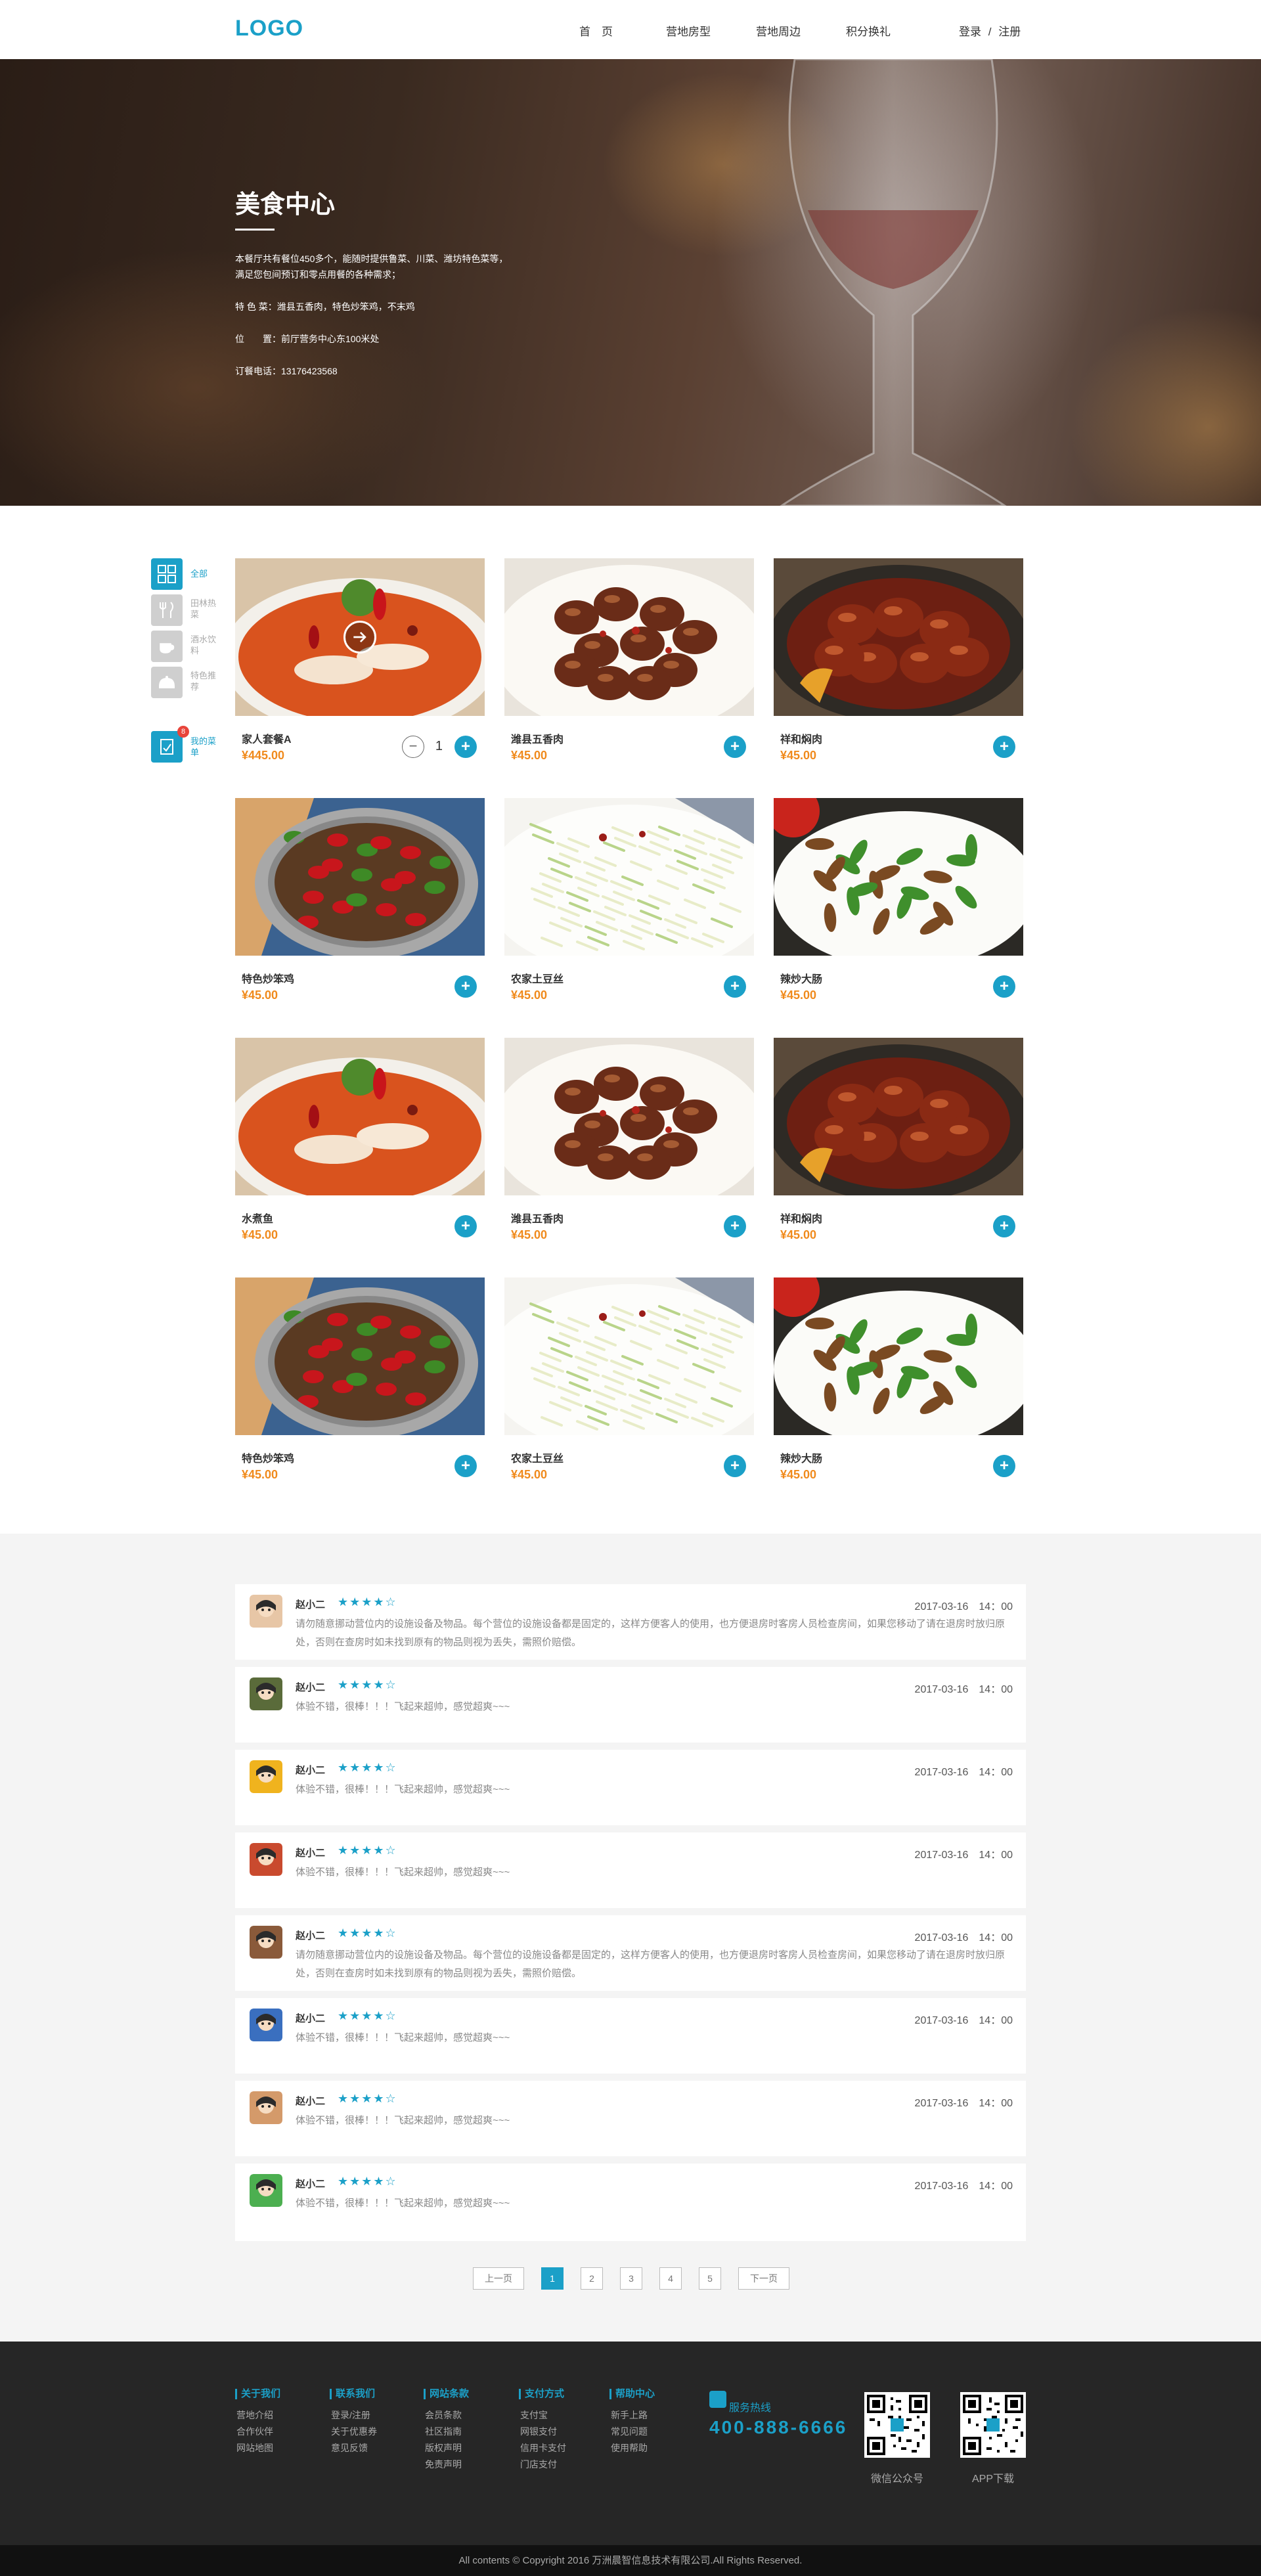 The image size is (1261, 2576). Describe the element at coordinates (710, 2278) in the screenshot. I see `pagination-page-5: 5` at that location.